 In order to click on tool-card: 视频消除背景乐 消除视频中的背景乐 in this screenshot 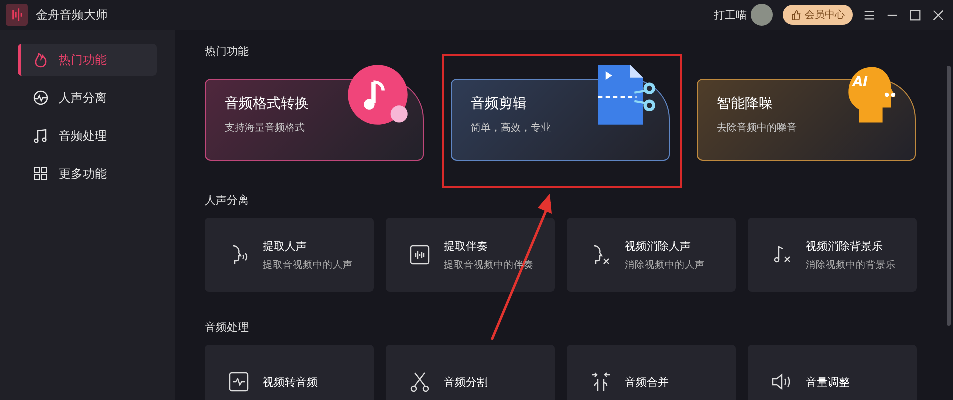, I will do `click(832, 255)`.